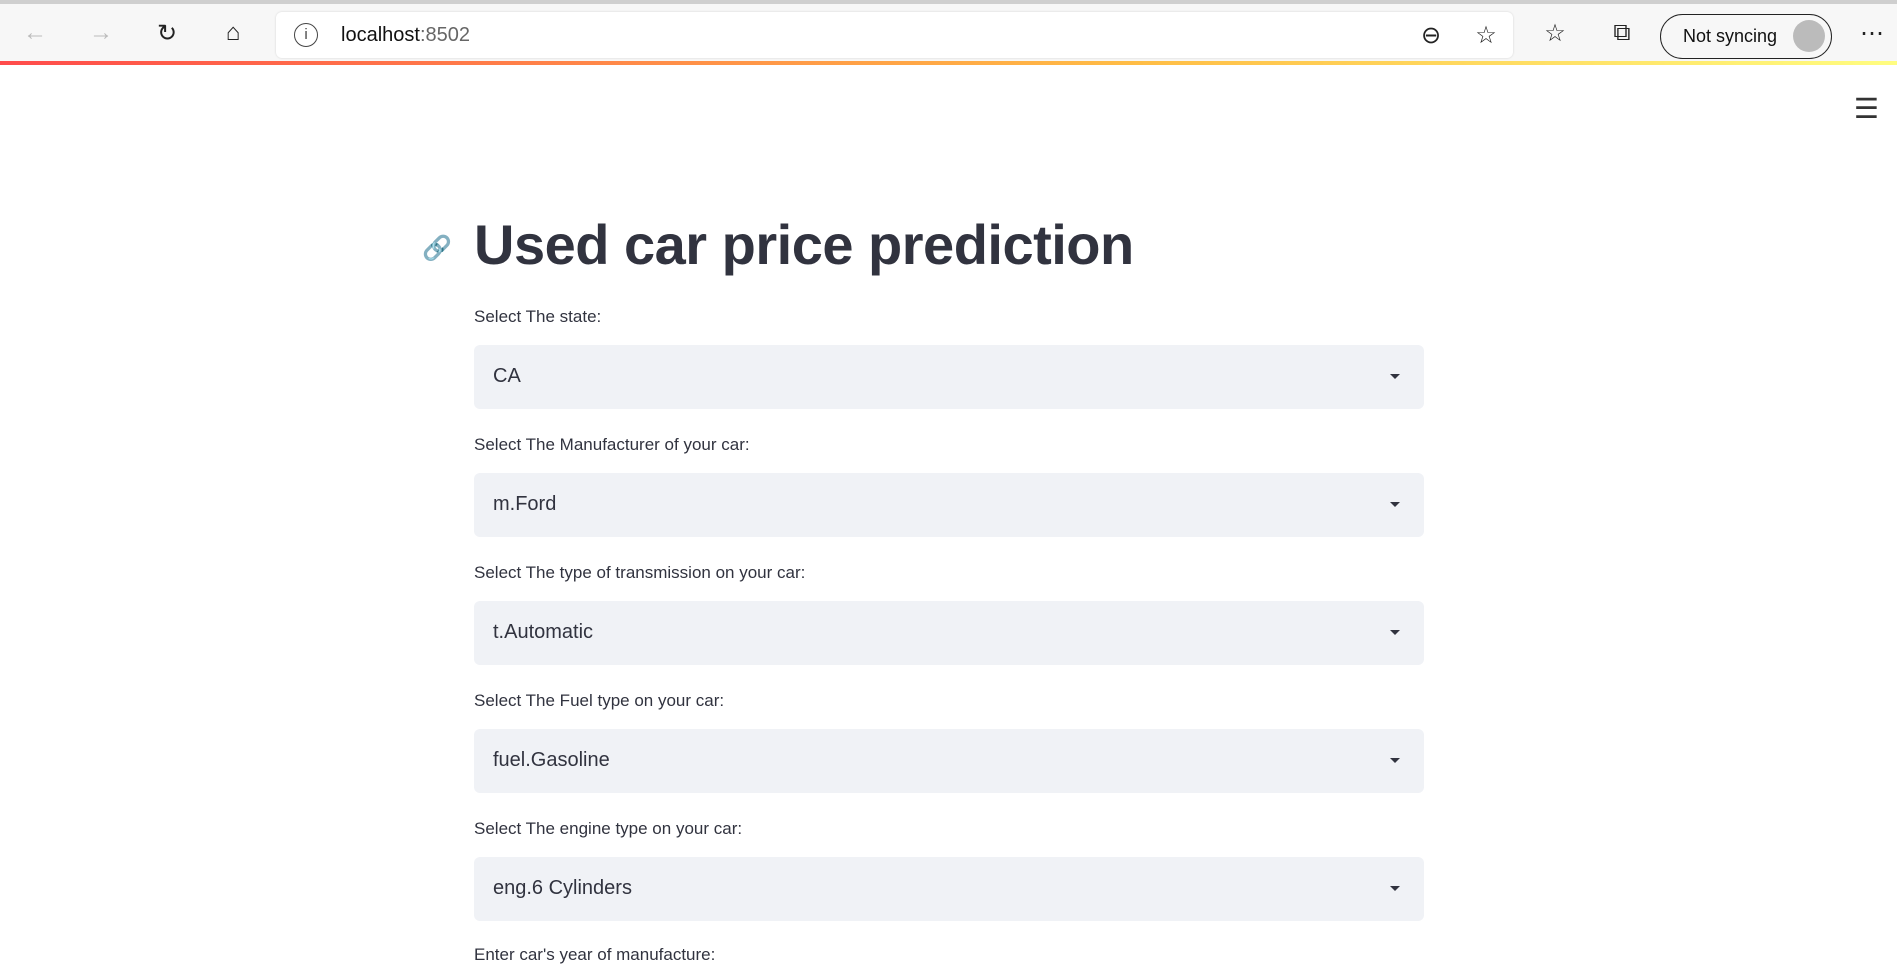 This screenshot has height=975, width=1897. Describe the element at coordinates (949, 633) in the screenshot. I see `transmission-select: t.Automatic` at that location.